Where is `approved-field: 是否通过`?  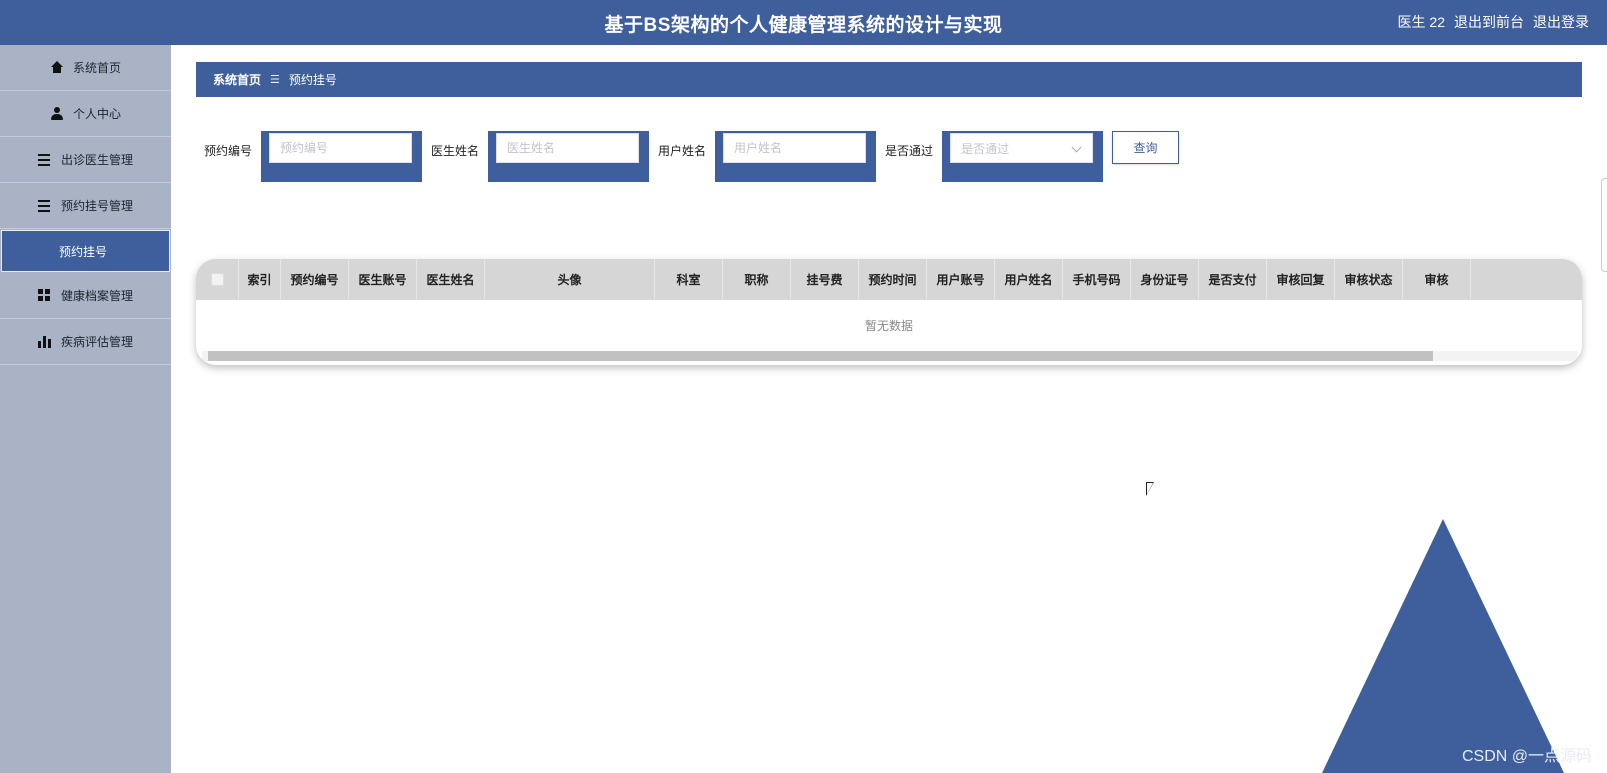
approved-field: 是否通过 is located at coordinates (1023, 156).